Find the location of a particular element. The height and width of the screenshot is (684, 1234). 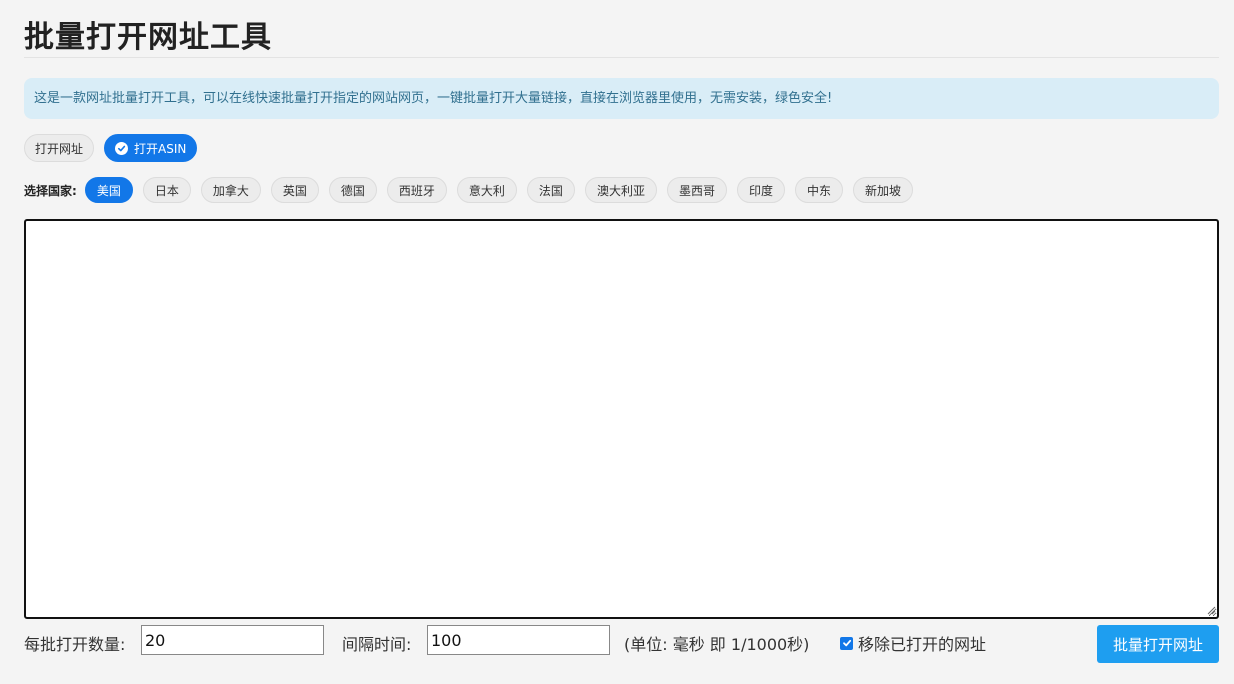

remove-opened-checkbox is located at coordinates (846, 643).